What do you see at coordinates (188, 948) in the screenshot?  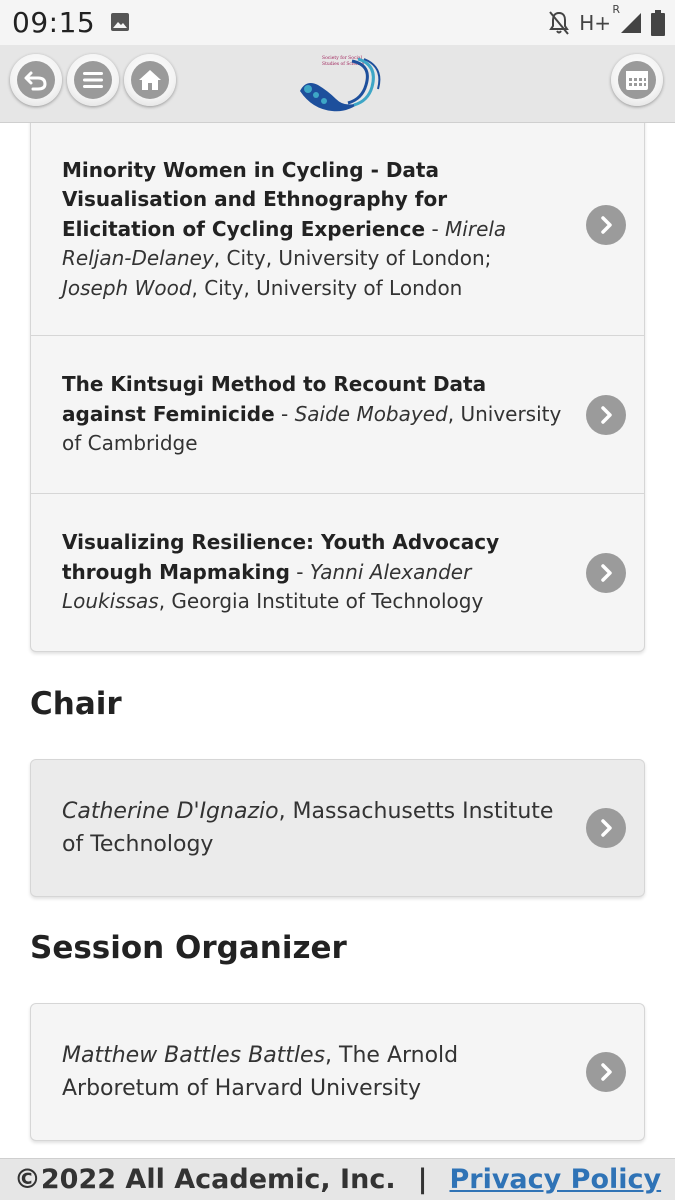 I see `session-organizer-heading: Session Organizer` at bounding box center [188, 948].